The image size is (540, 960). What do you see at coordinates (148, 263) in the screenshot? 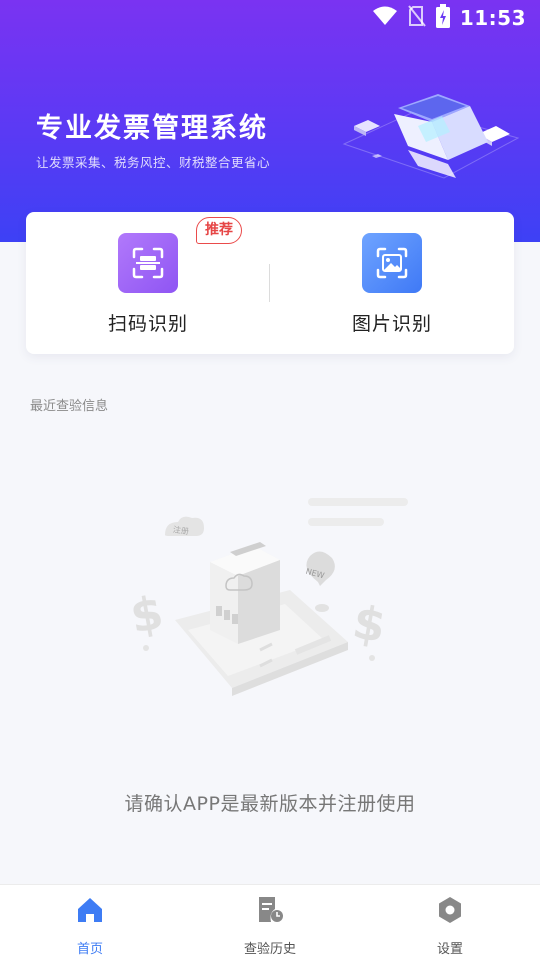
I see `scan-icon` at bounding box center [148, 263].